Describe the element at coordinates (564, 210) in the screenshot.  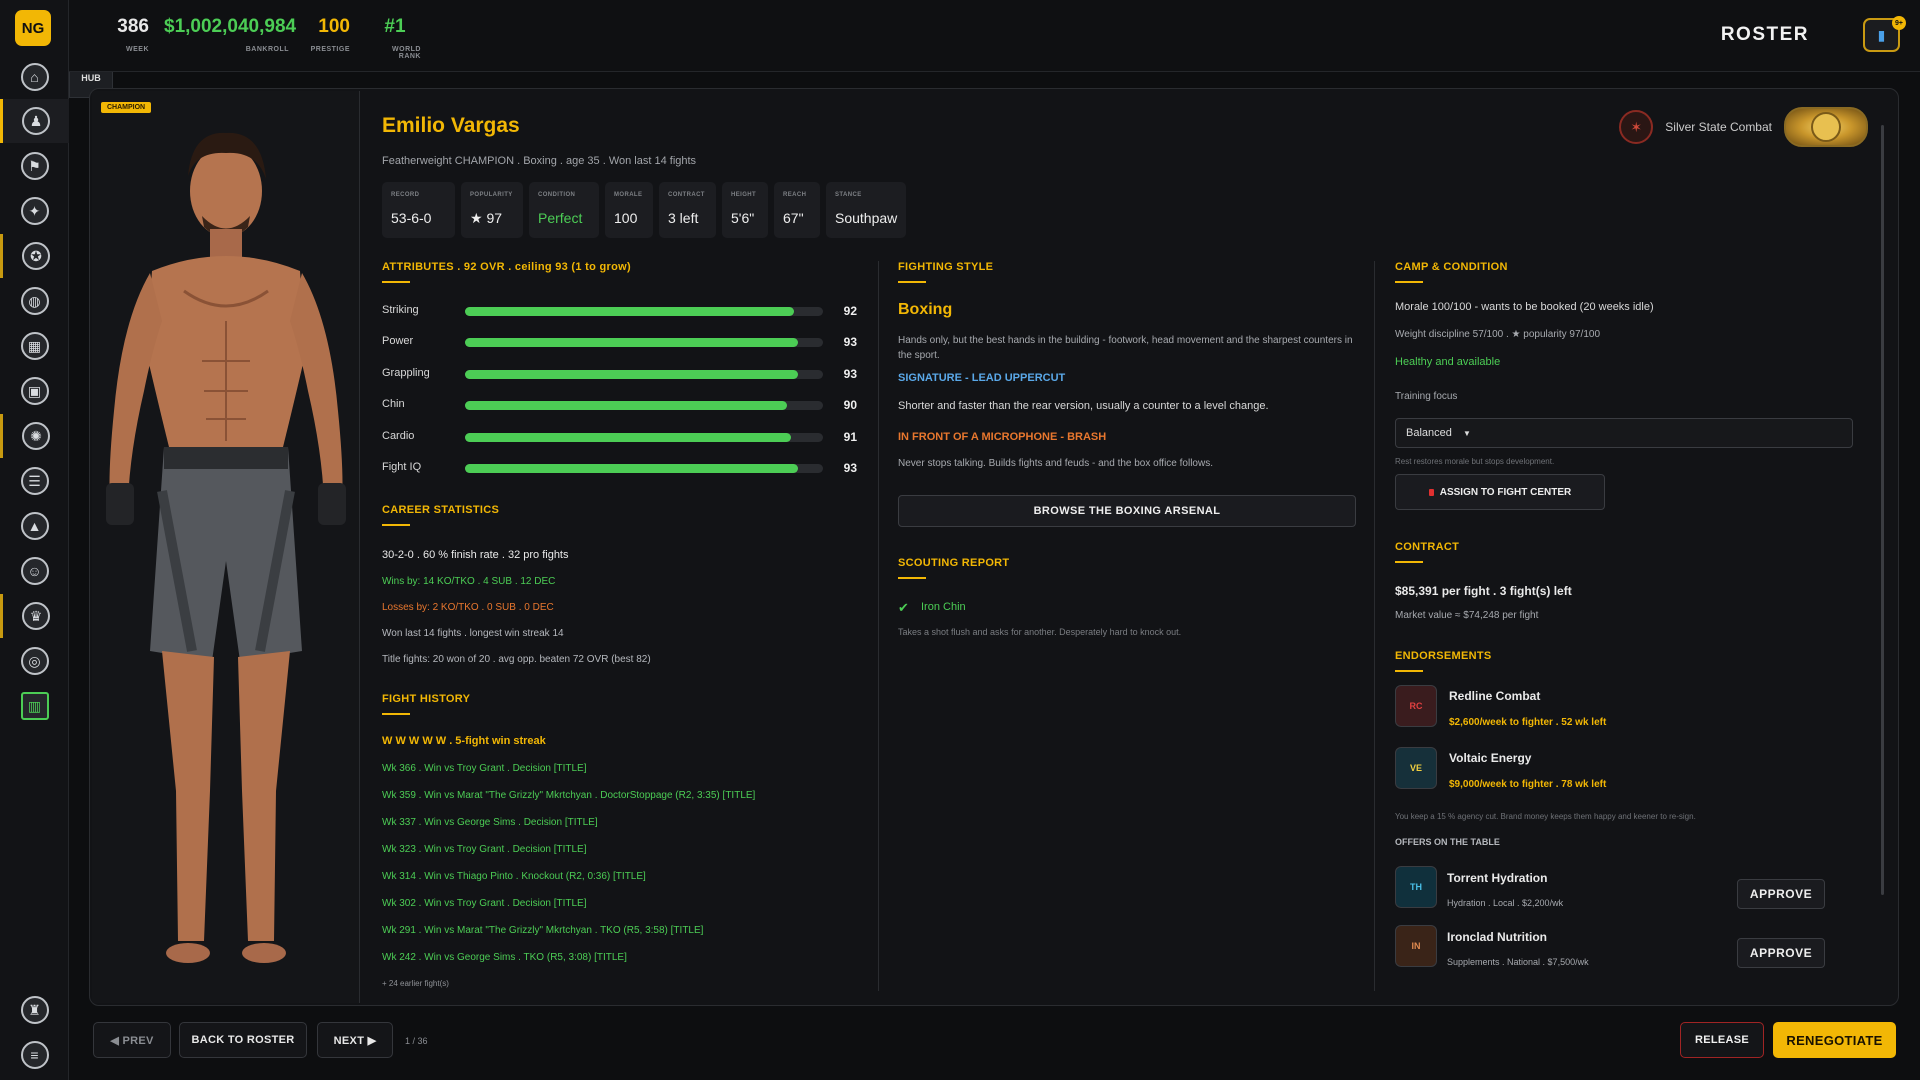
I see `condition-badge: CONDITION Perfect` at that location.